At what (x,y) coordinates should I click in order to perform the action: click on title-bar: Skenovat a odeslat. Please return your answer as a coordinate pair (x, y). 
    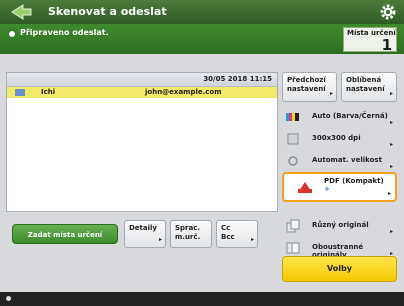
    Looking at the image, I should click on (202, 12).